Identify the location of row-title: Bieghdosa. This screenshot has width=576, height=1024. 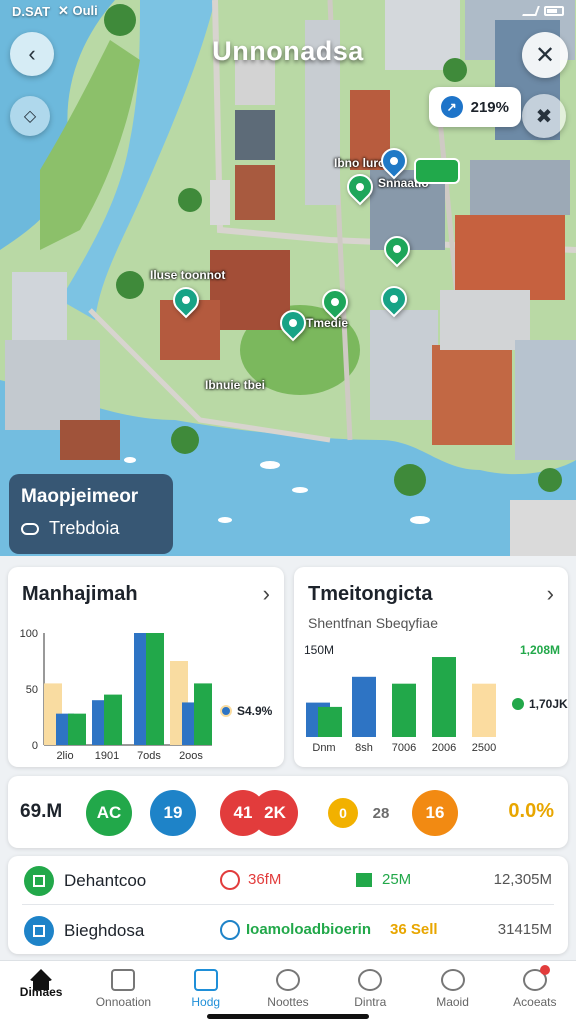
(104, 930).